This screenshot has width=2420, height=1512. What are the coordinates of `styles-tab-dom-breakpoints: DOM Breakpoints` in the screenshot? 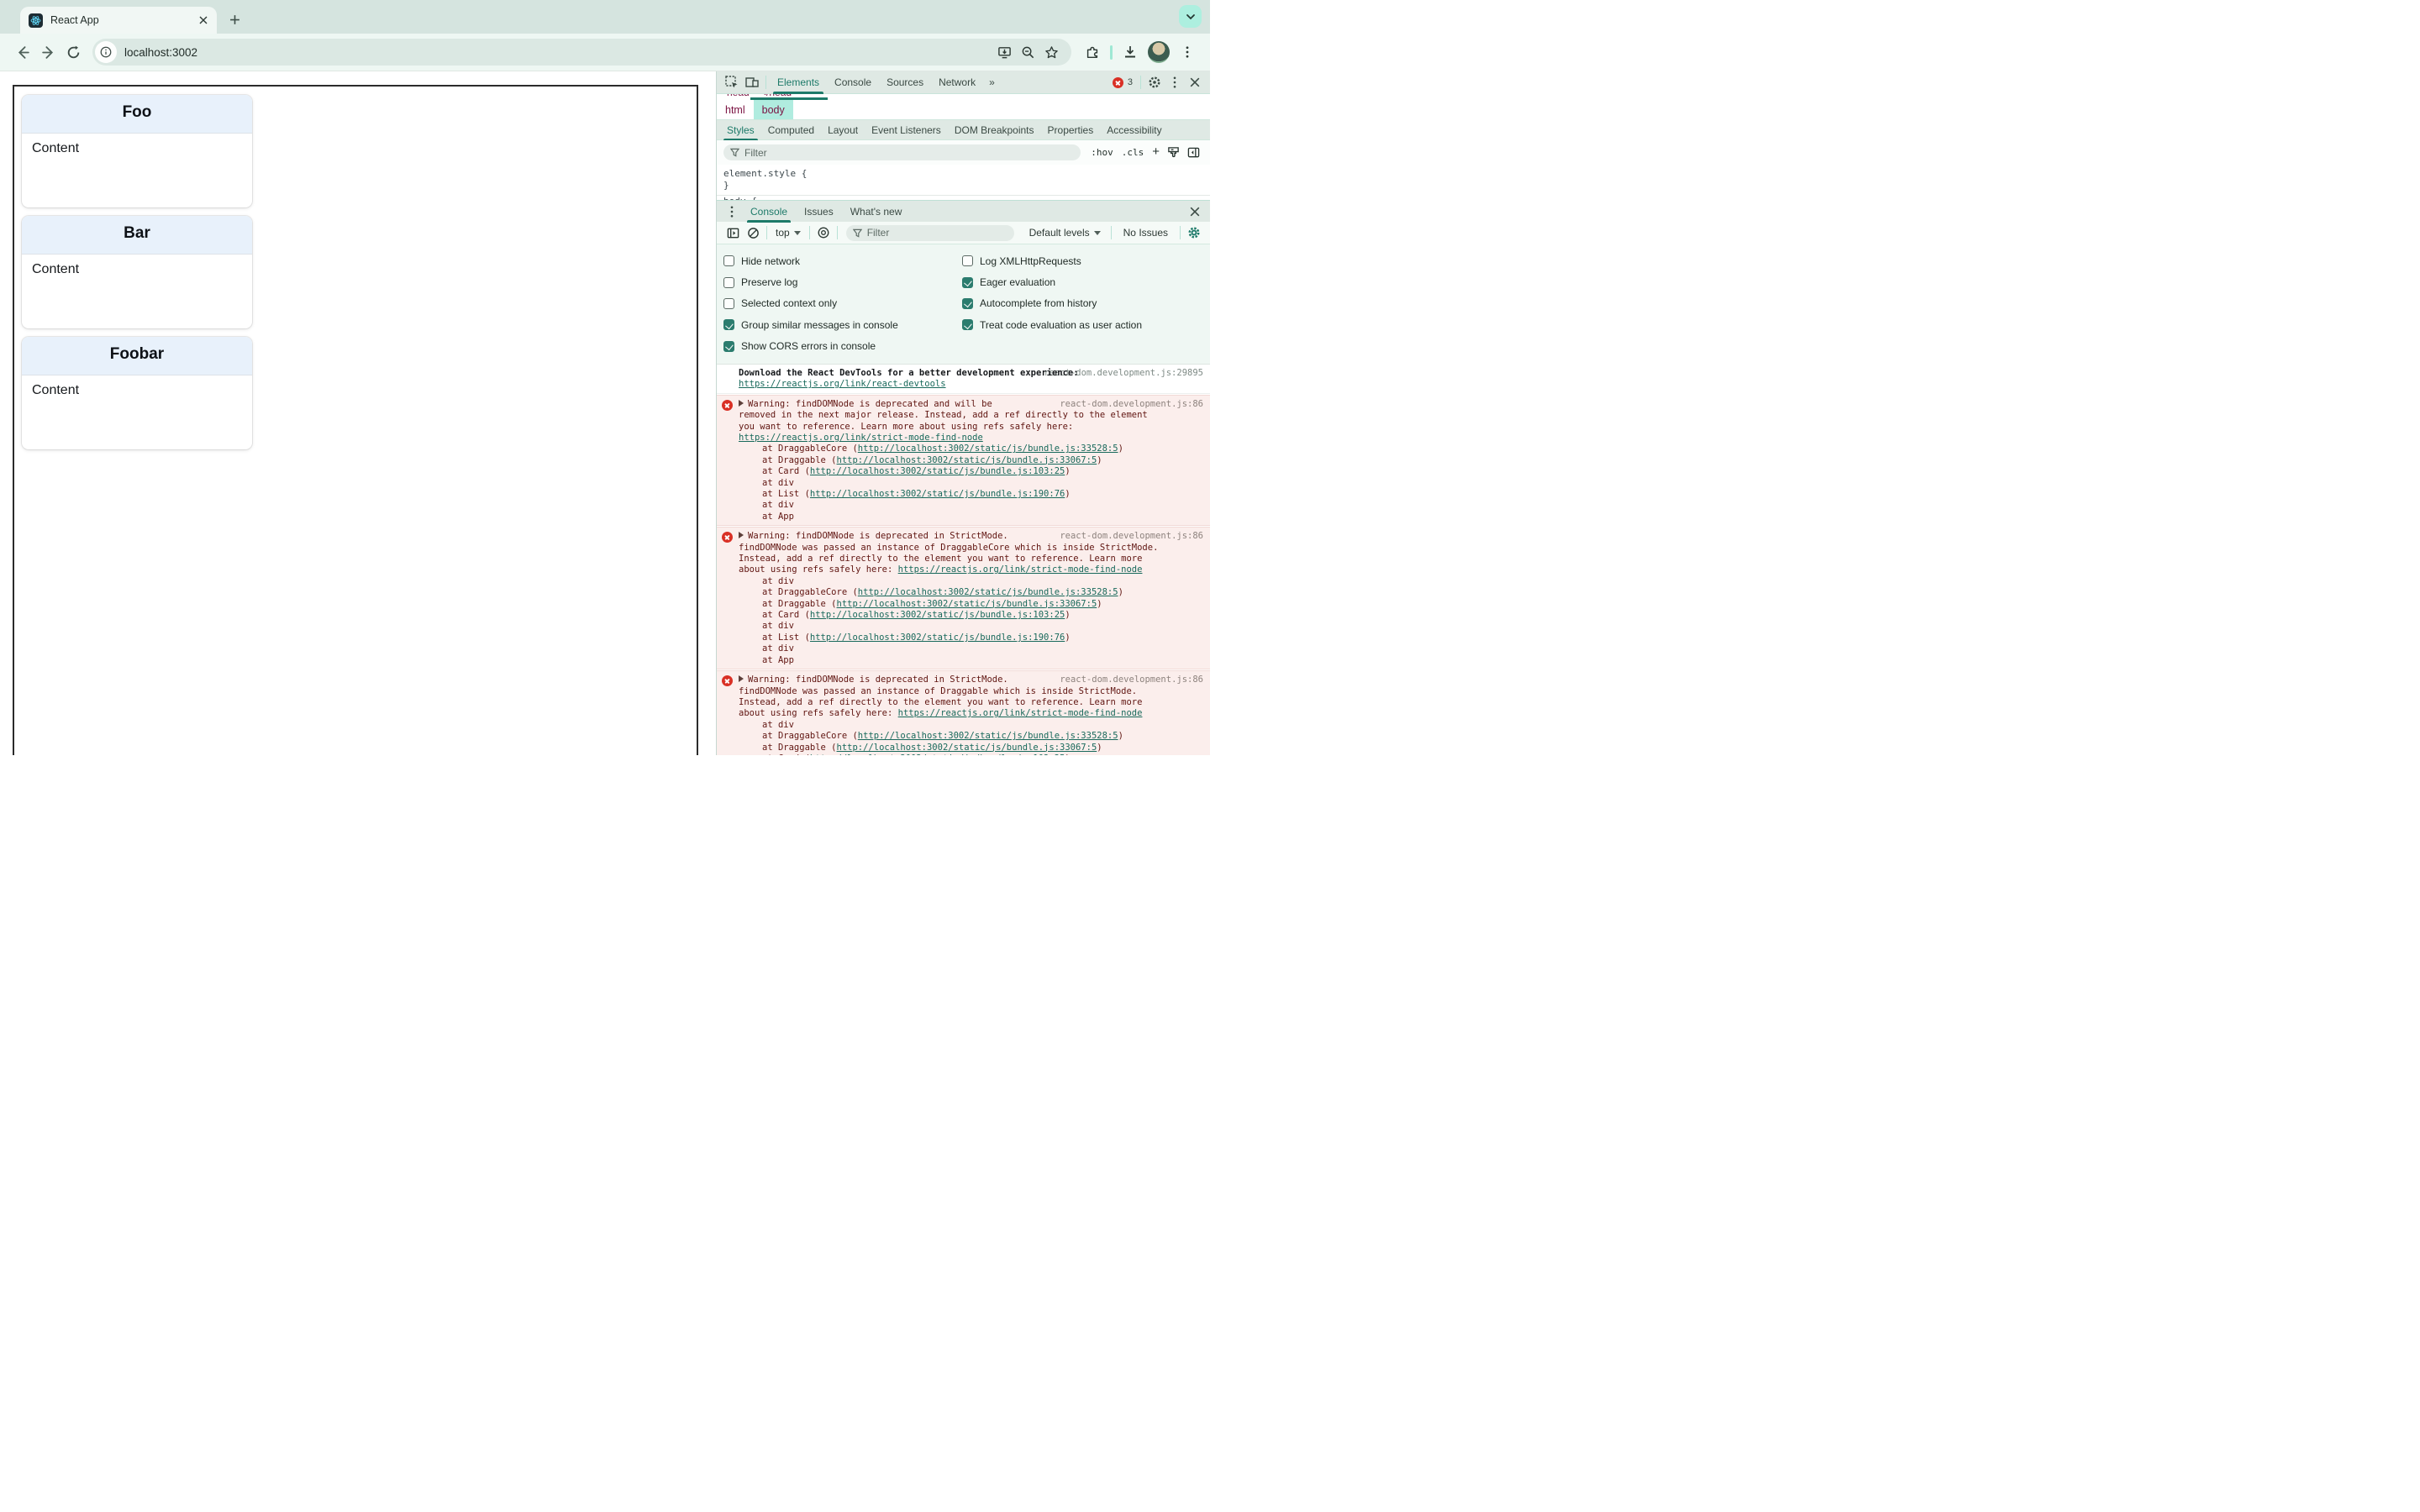 It's located at (994, 129).